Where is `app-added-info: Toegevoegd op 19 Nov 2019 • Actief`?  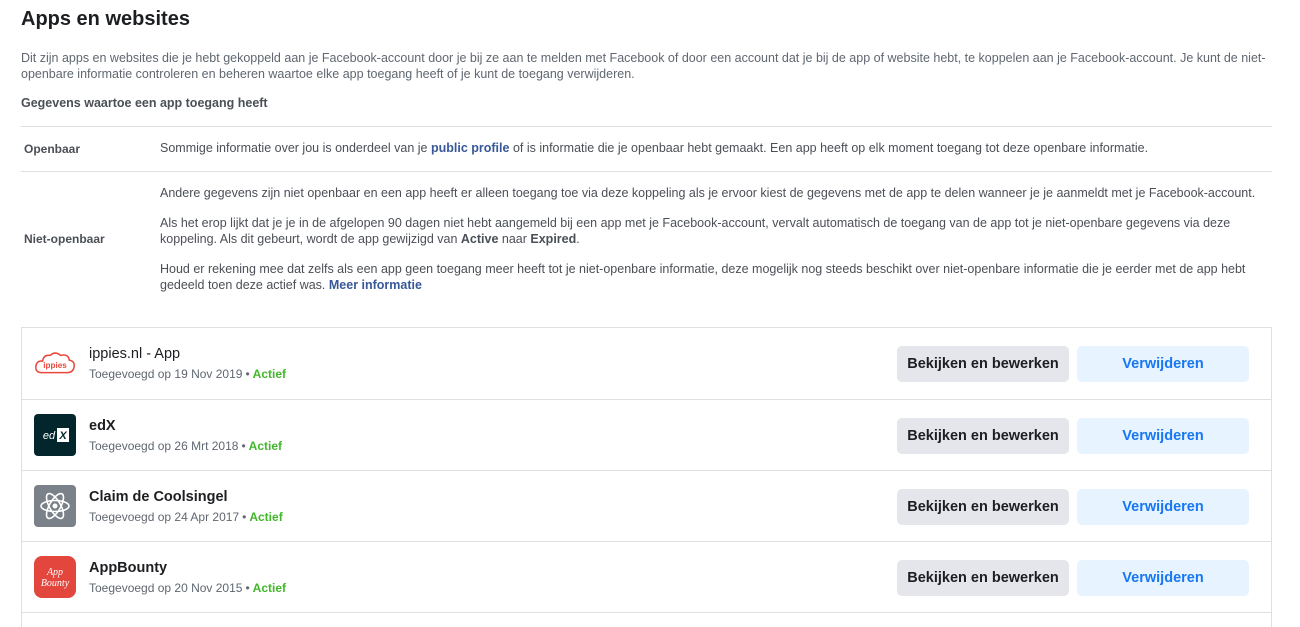
app-added-info: Toegevoegd op 19 Nov 2019 • Actief is located at coordinates (188, 374).